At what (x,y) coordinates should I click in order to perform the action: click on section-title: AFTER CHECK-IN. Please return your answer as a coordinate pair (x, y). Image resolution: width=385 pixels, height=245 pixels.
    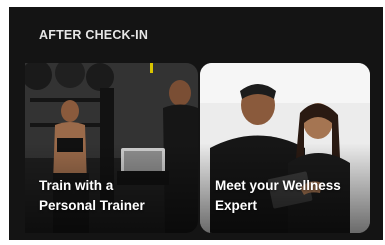
    Looking at the image, I should click on (94, 35).